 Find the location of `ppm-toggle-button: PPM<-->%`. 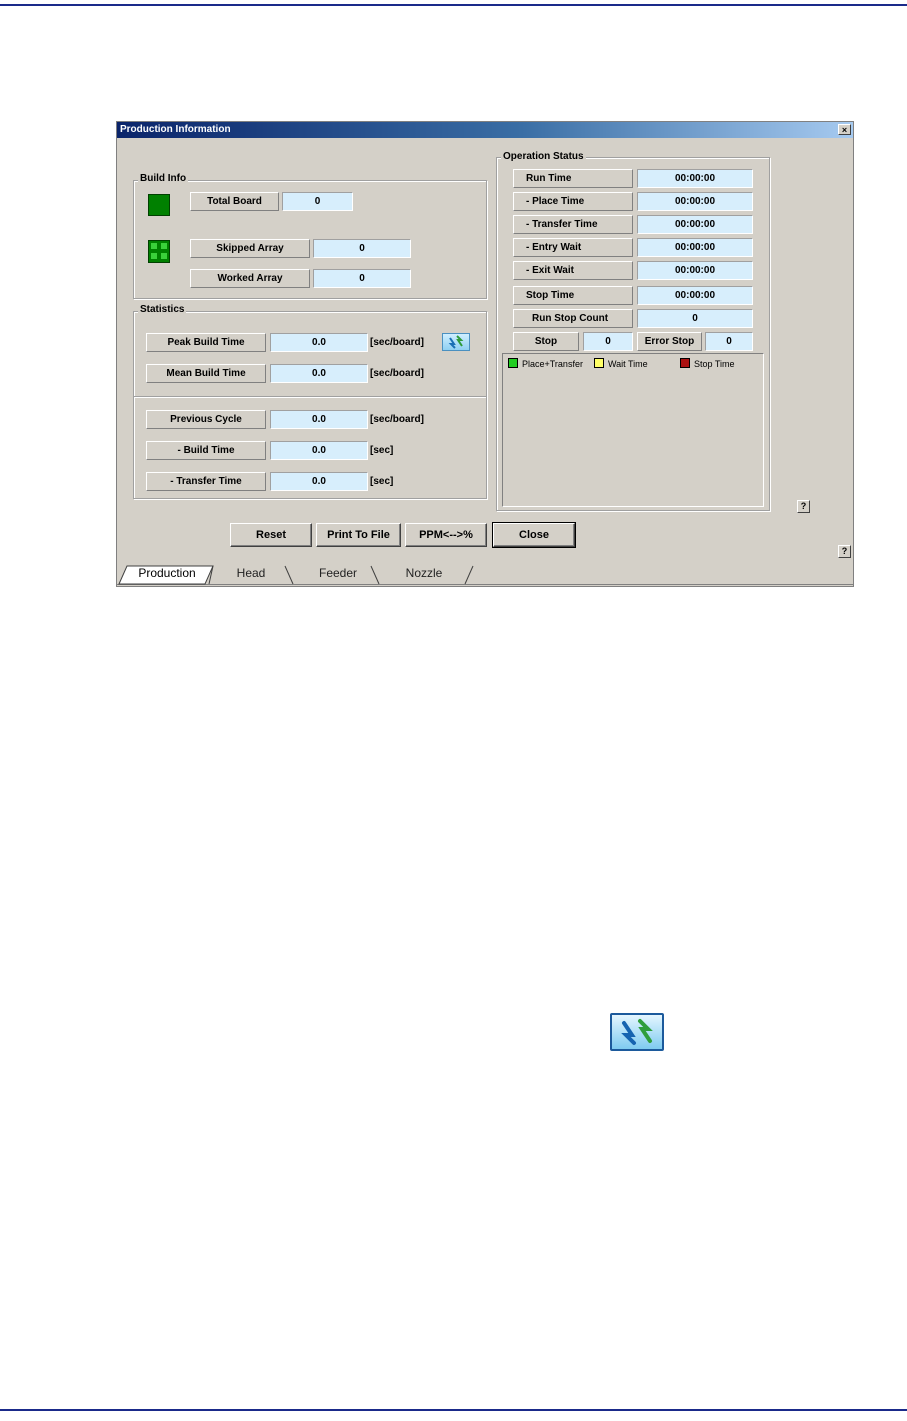

ppm-toggle-button: PPM<-->% is located at coordinates (446, 535).